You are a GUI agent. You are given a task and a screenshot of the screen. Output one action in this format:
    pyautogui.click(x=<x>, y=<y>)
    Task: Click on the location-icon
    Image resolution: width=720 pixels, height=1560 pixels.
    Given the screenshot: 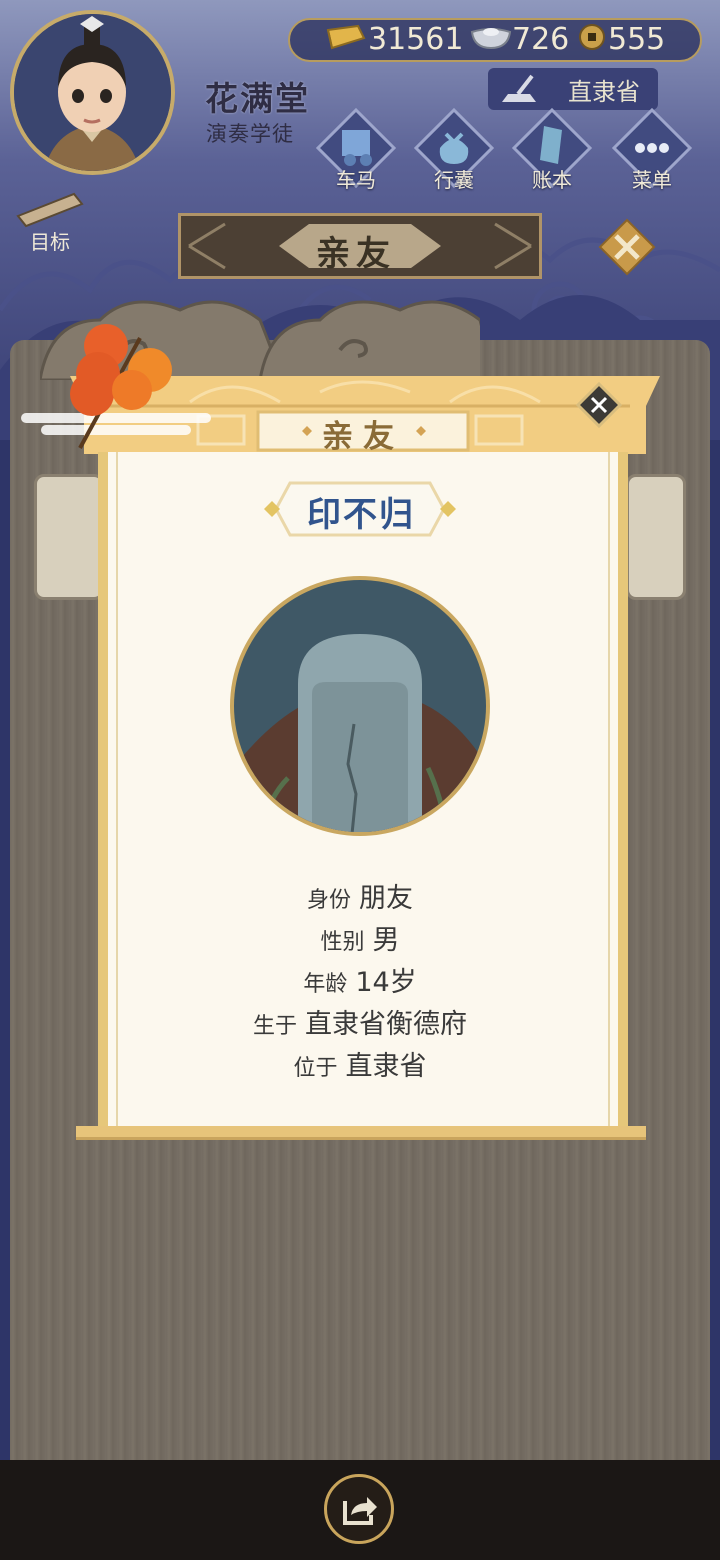 What is the action you would take?
    pyautogui.click(x=519, y=88)
    